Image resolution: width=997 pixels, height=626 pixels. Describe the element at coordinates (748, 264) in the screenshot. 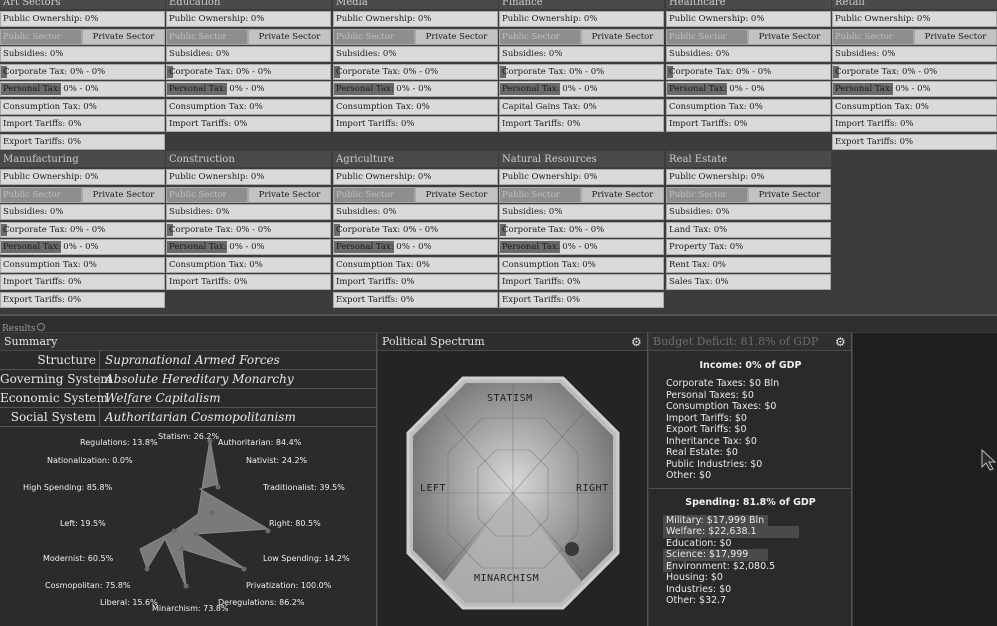

I see `rent-tax-slider: Rent Tax: 0%` at that location.